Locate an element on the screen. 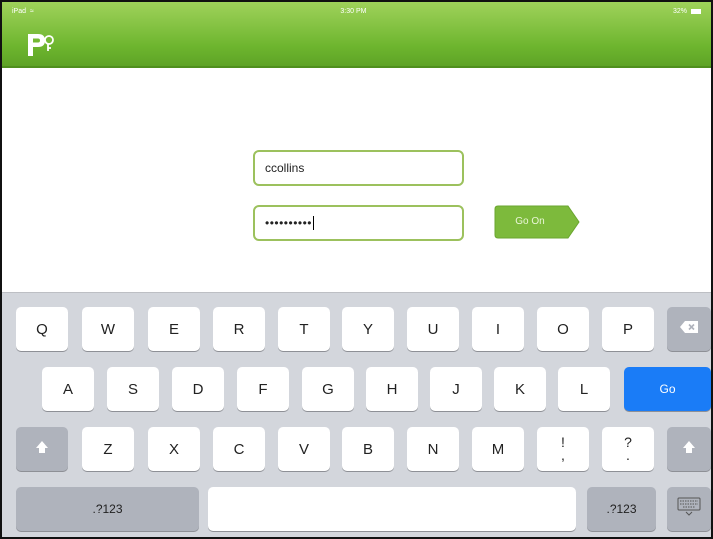  key-o: O is located at coordinates (563, 329).